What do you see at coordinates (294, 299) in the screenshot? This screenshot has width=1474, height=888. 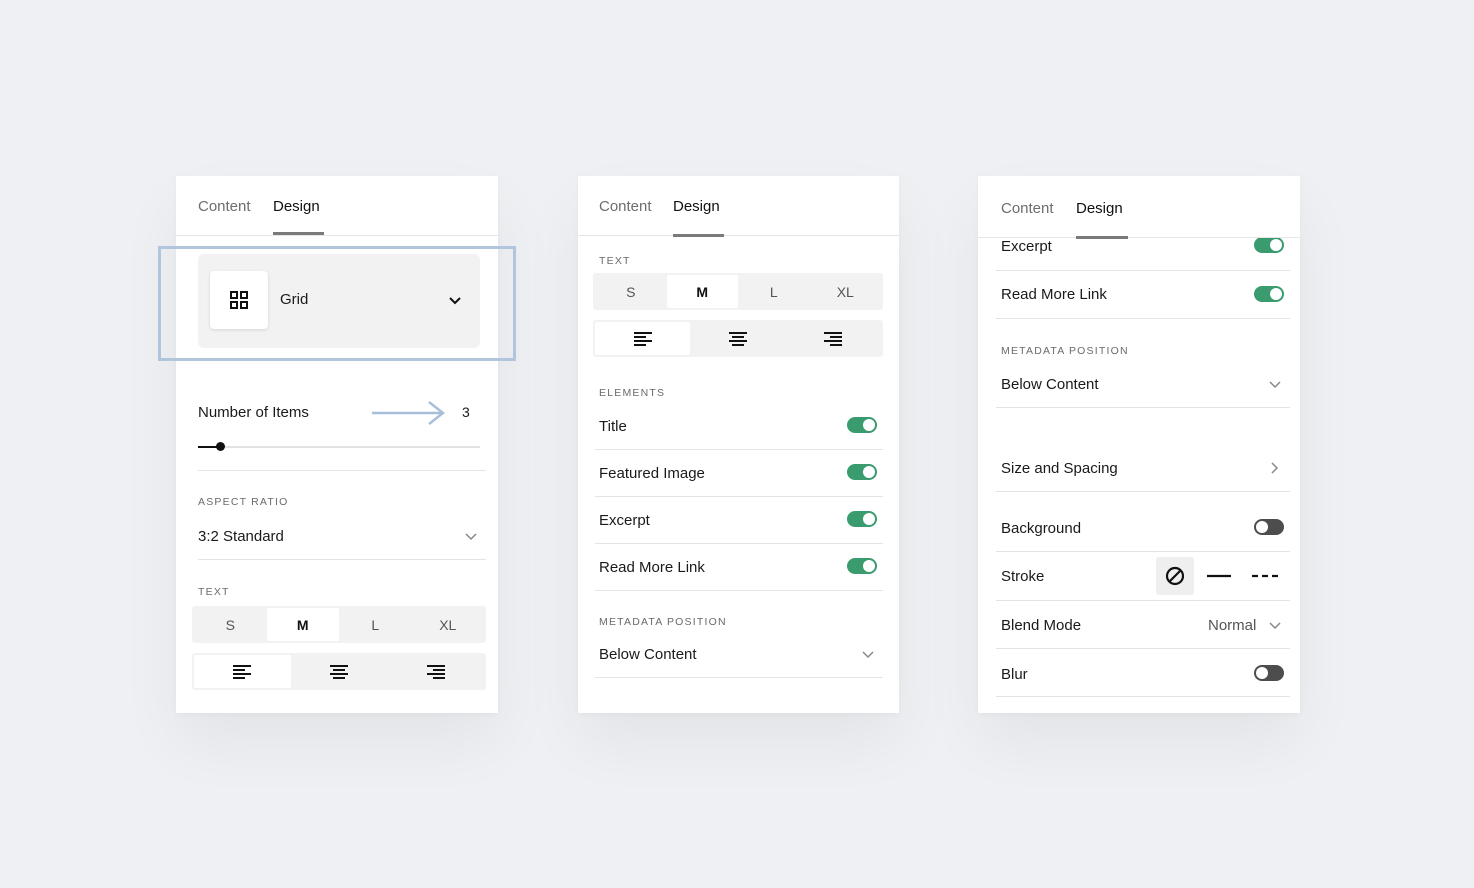 I see `layout-select-value: Grid` at bounding box center [294, 299].